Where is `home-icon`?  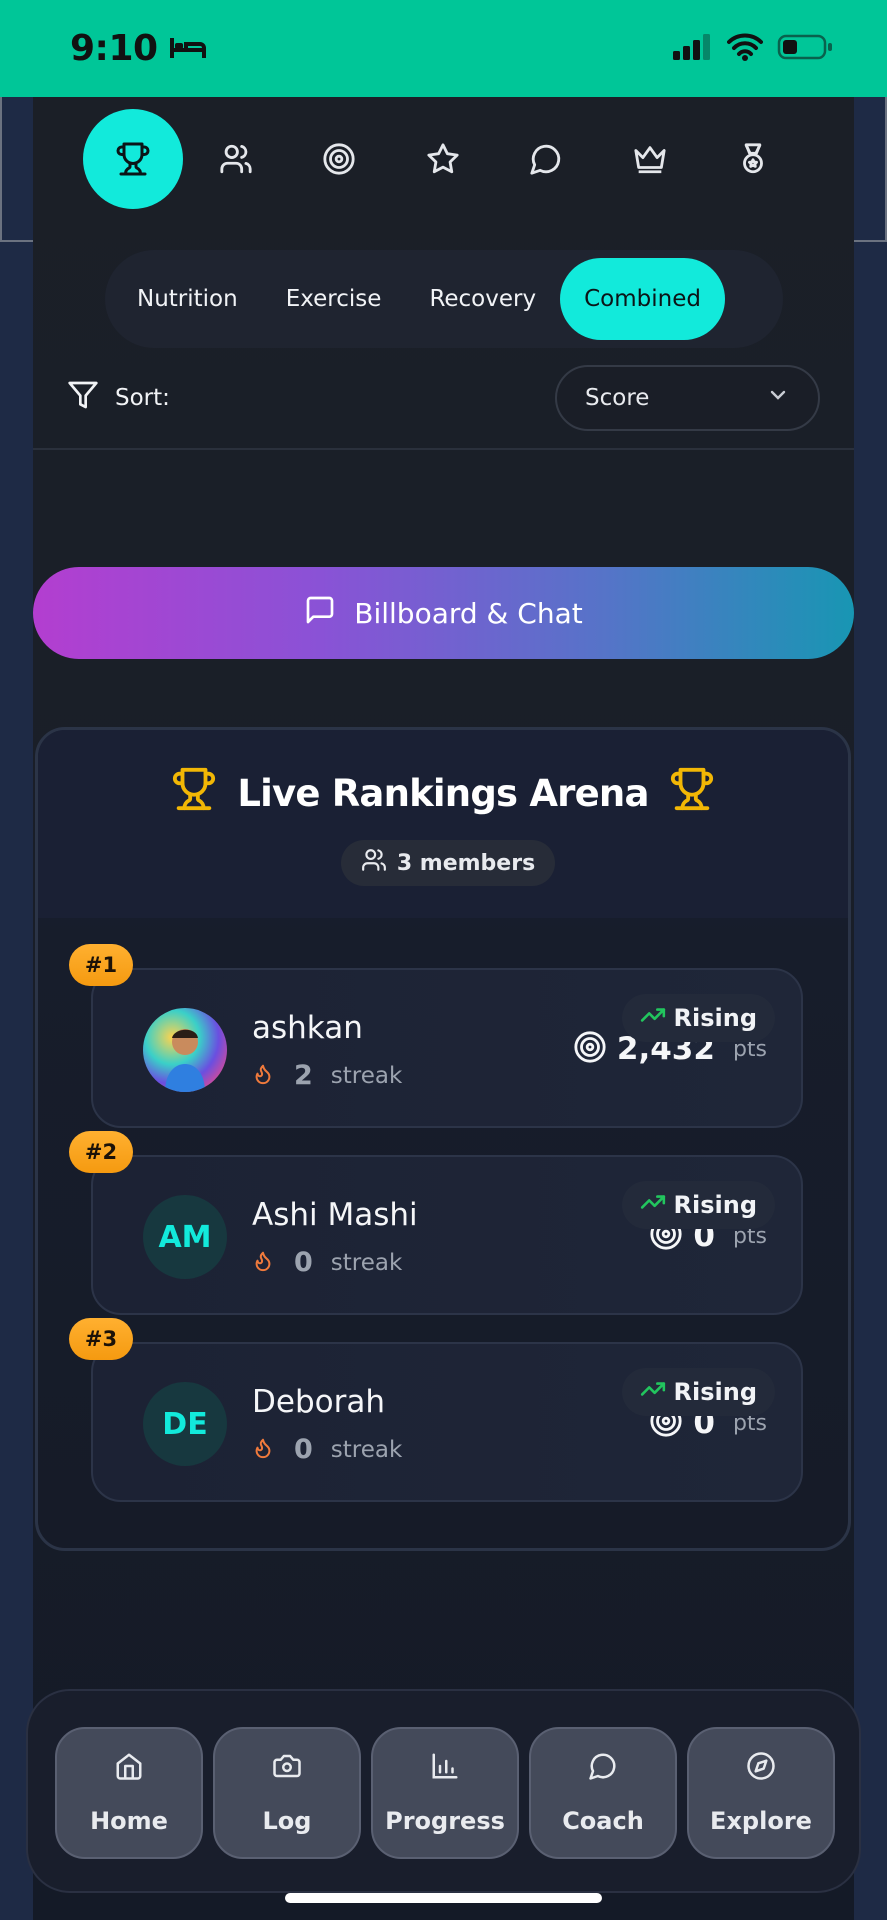 home-icon is located at coordinates (129, 1769).